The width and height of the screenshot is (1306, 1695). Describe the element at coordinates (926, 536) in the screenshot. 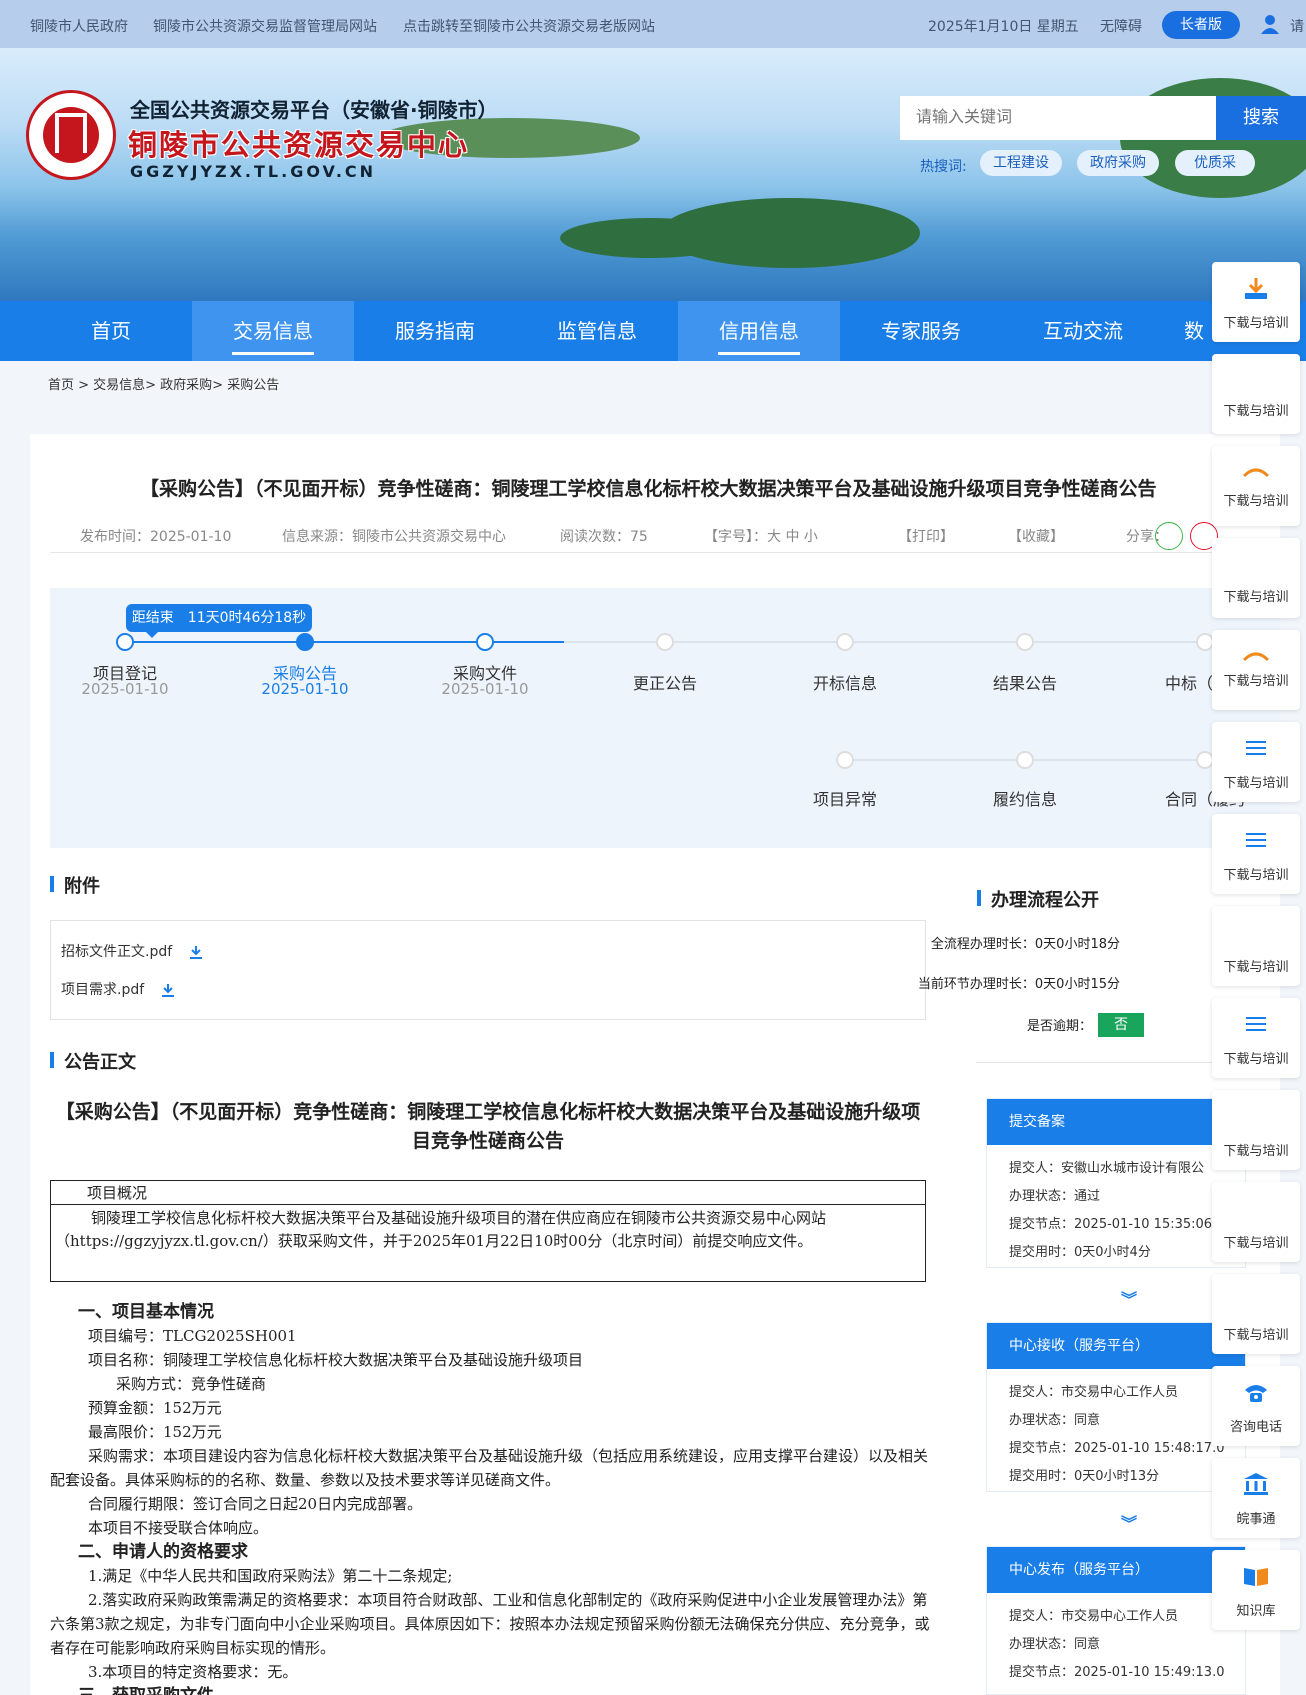

I see `print-button: 【打印】` at that location.